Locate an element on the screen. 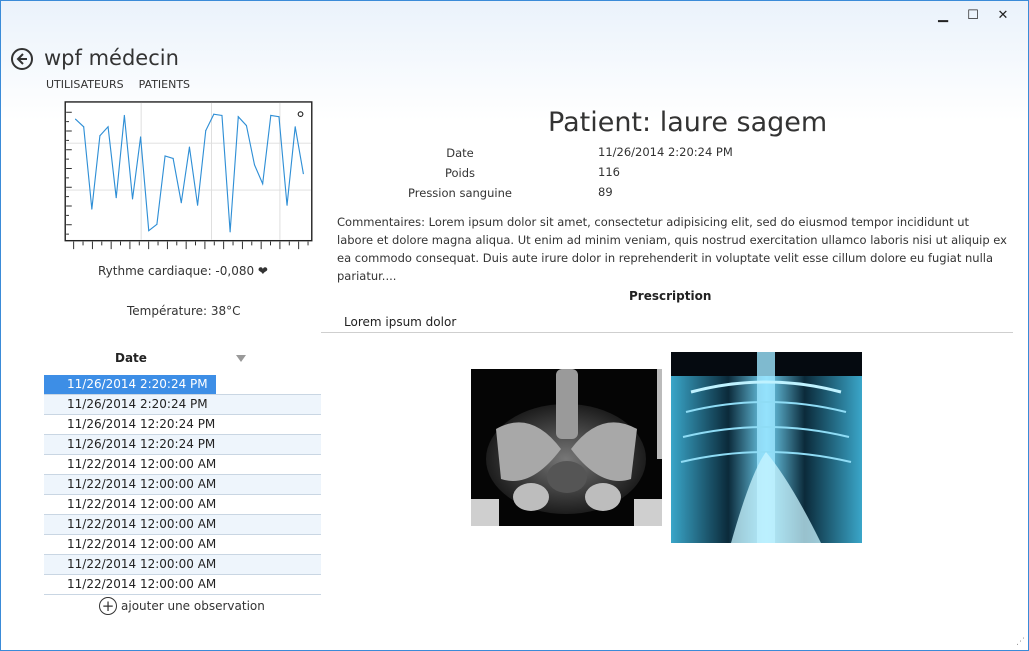  pelvis-xray-image is located at coordinates (566, 447).